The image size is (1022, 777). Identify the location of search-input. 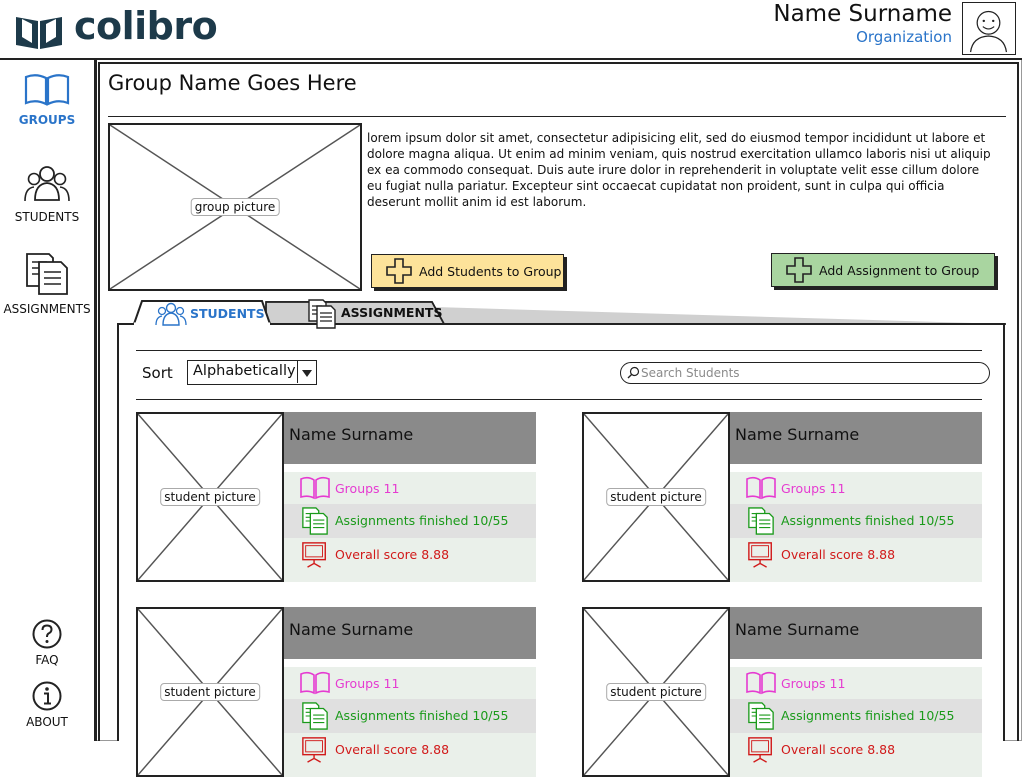
(806, 372).